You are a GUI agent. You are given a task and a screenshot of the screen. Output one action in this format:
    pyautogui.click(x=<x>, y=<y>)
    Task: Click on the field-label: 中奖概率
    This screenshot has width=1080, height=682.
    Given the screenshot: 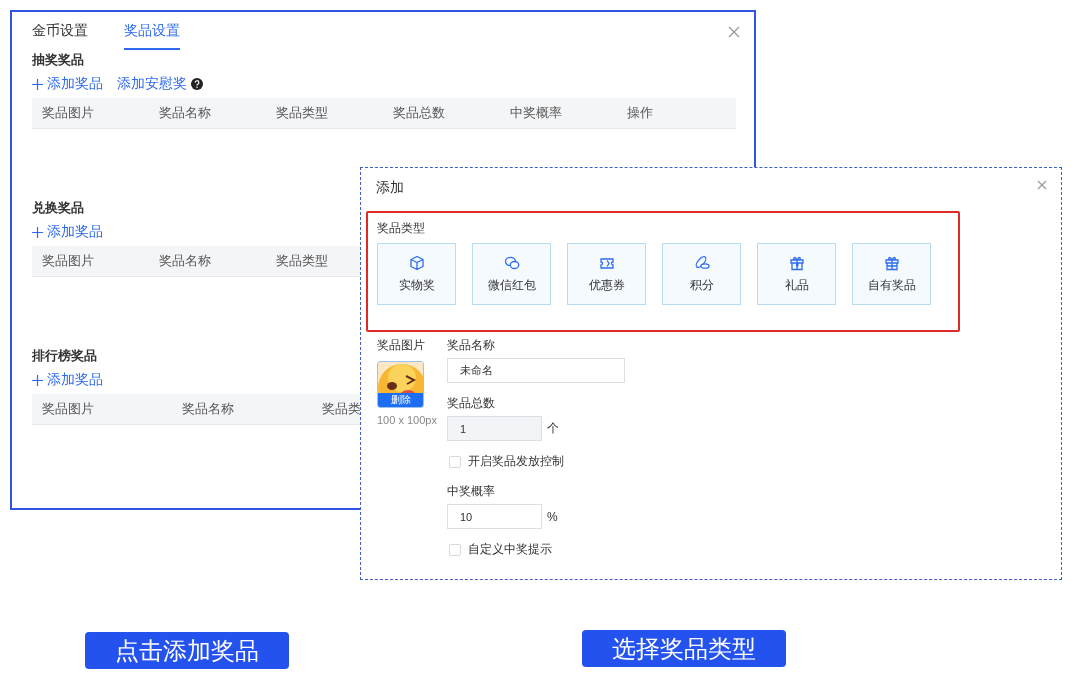 What is the action you would take?
    pyautogui.click(x=471, y=491)
    